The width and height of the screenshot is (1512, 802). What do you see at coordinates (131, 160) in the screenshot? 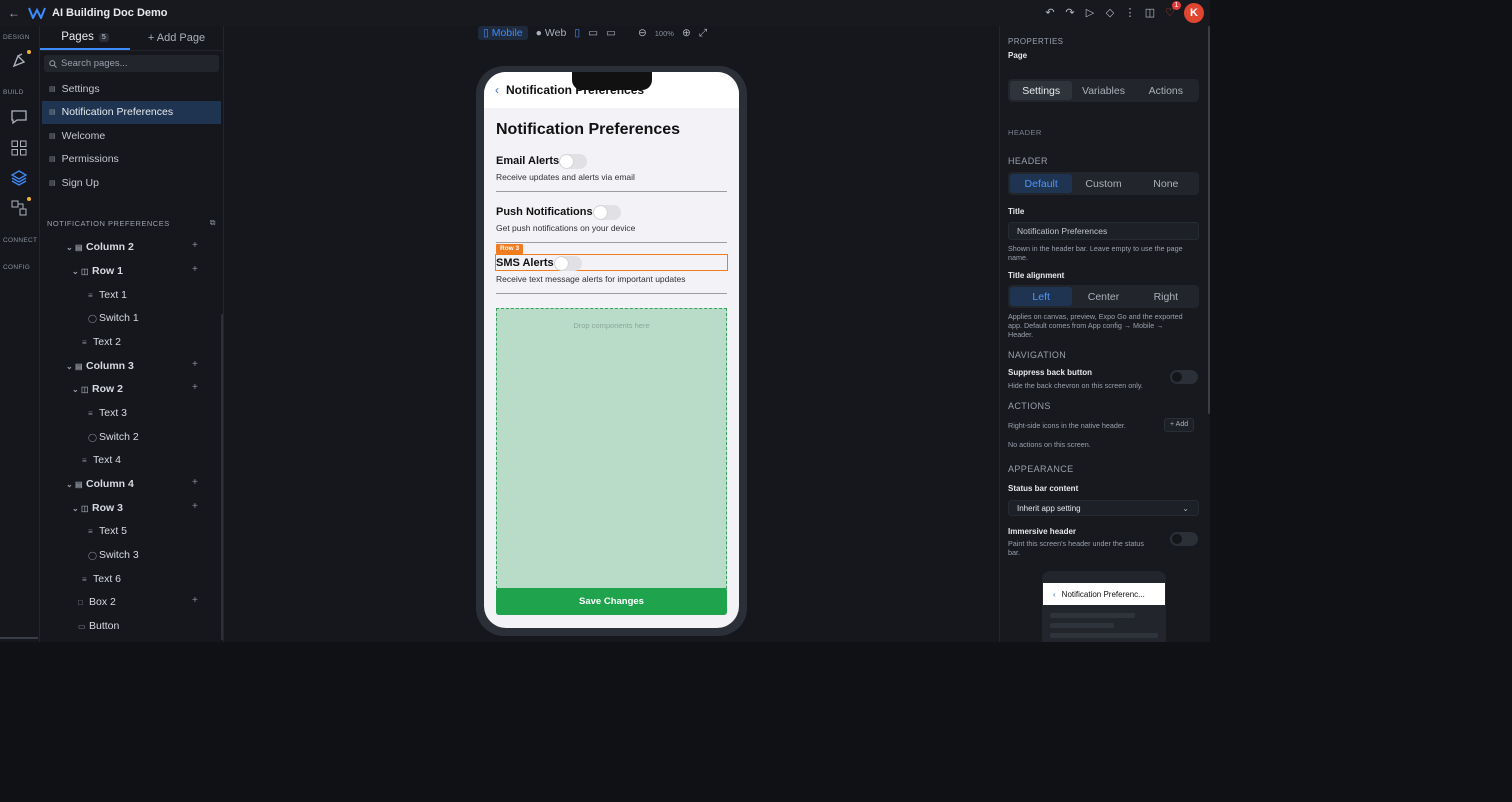
I see `page-item-permissions: ▤ Permissions` at bounding box center [131, 160].